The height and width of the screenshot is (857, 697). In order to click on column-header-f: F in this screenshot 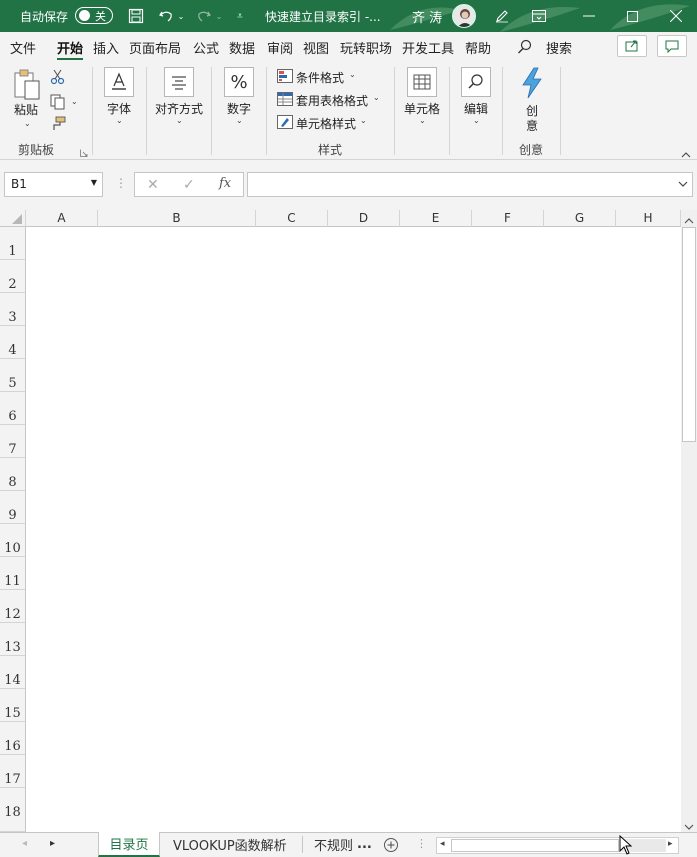, I will do `click(508, 218)`.